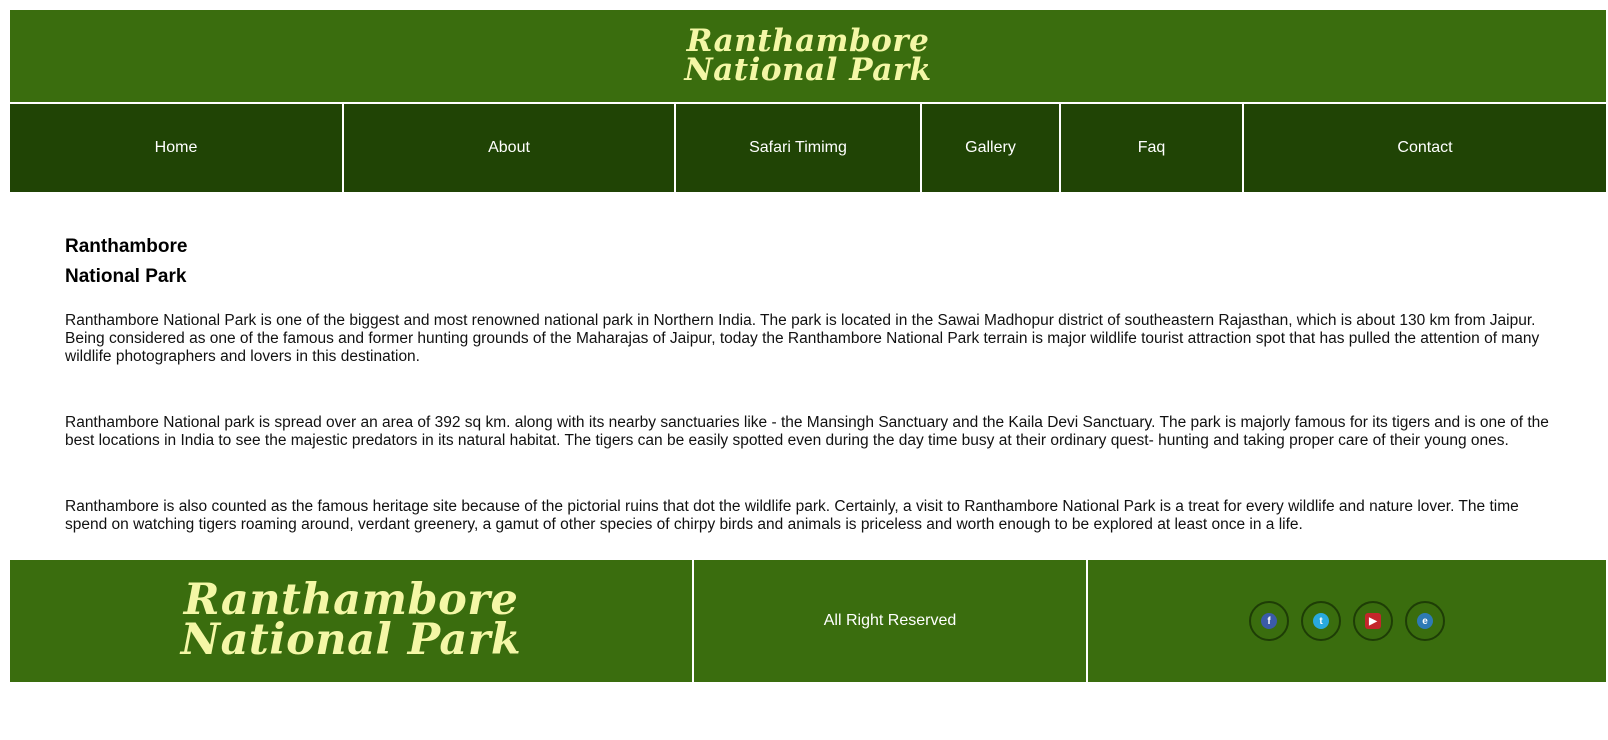  I want to click on footer-logo-cell: Ranthambore National Park, so click(351, 621).